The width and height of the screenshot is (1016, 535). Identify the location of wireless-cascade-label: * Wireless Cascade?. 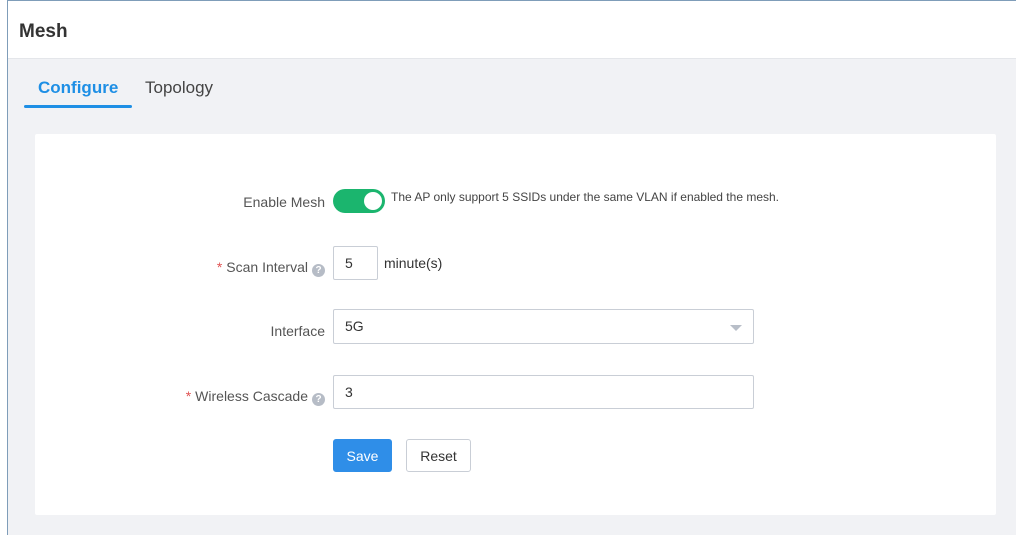
(180, 397).